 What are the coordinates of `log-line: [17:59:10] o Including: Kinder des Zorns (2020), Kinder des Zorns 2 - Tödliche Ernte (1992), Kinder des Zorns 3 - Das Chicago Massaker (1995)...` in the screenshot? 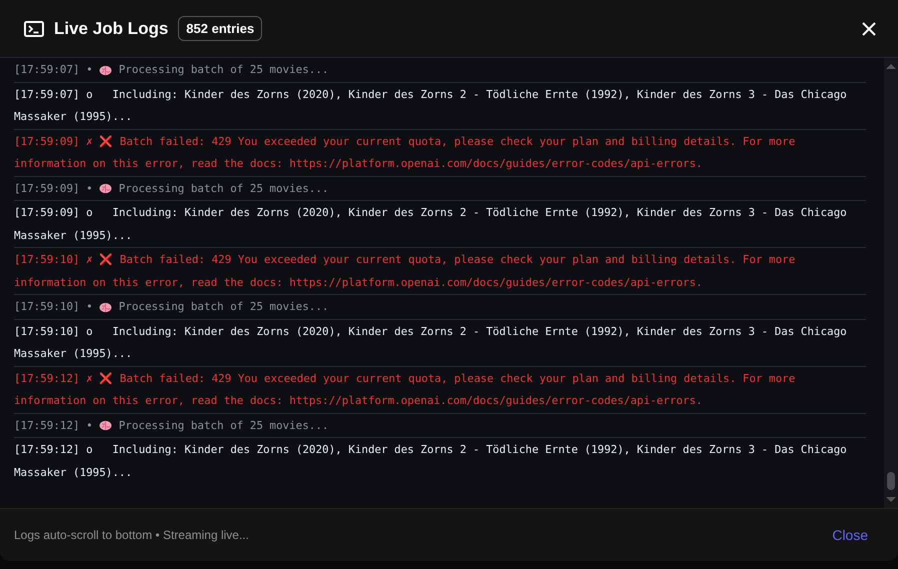 It's located at (431, 343).